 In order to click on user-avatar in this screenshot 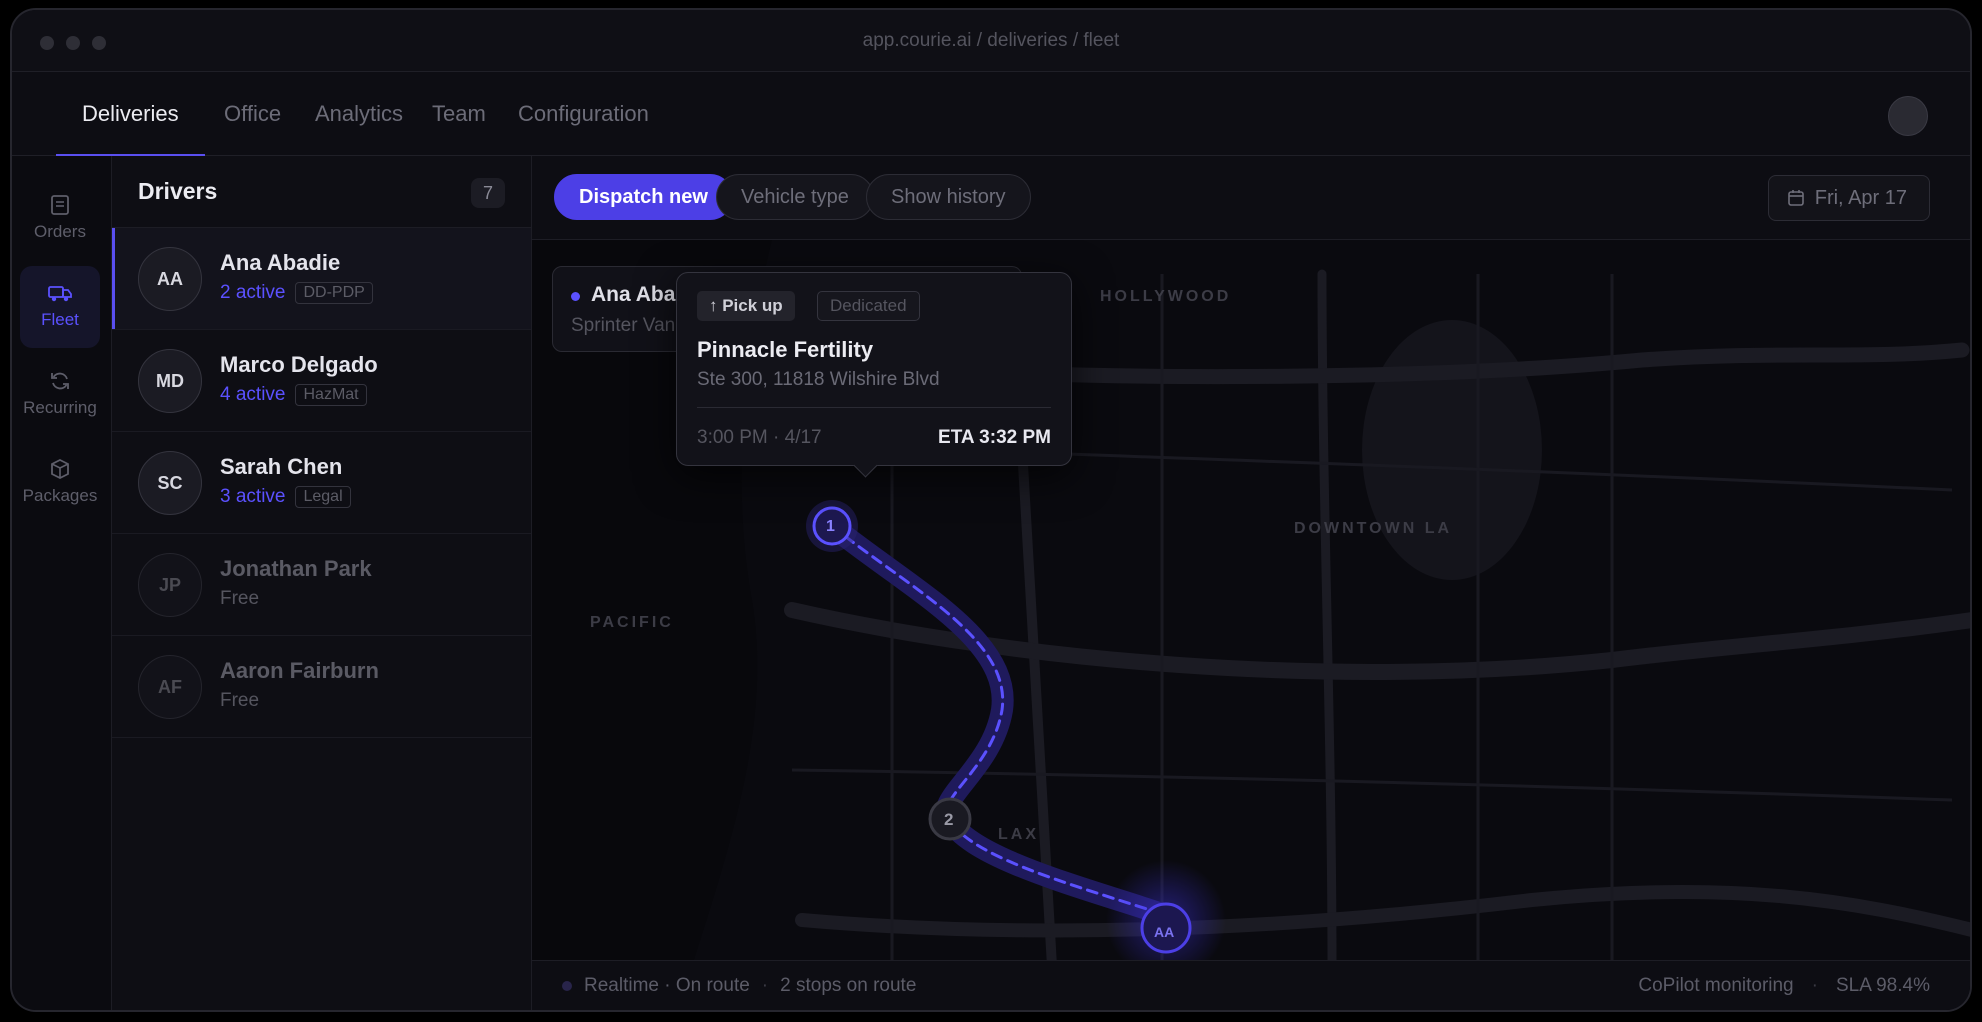, I will do `click(1908, 116)`.